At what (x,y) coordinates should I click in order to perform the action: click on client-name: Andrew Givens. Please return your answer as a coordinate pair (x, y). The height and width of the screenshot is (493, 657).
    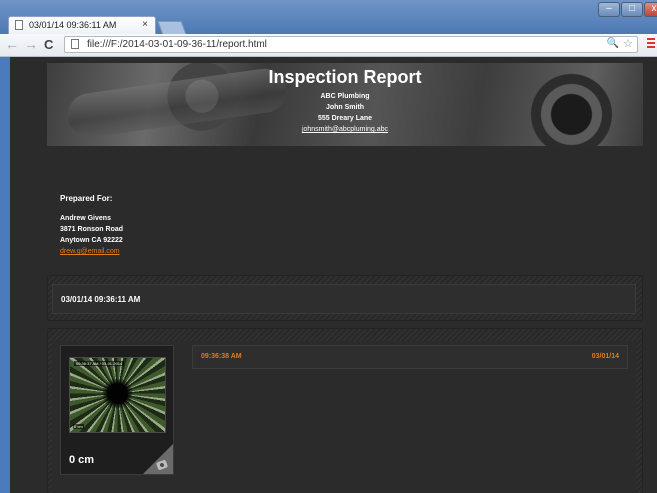
    Looking at the image, I should click on (85, 218).